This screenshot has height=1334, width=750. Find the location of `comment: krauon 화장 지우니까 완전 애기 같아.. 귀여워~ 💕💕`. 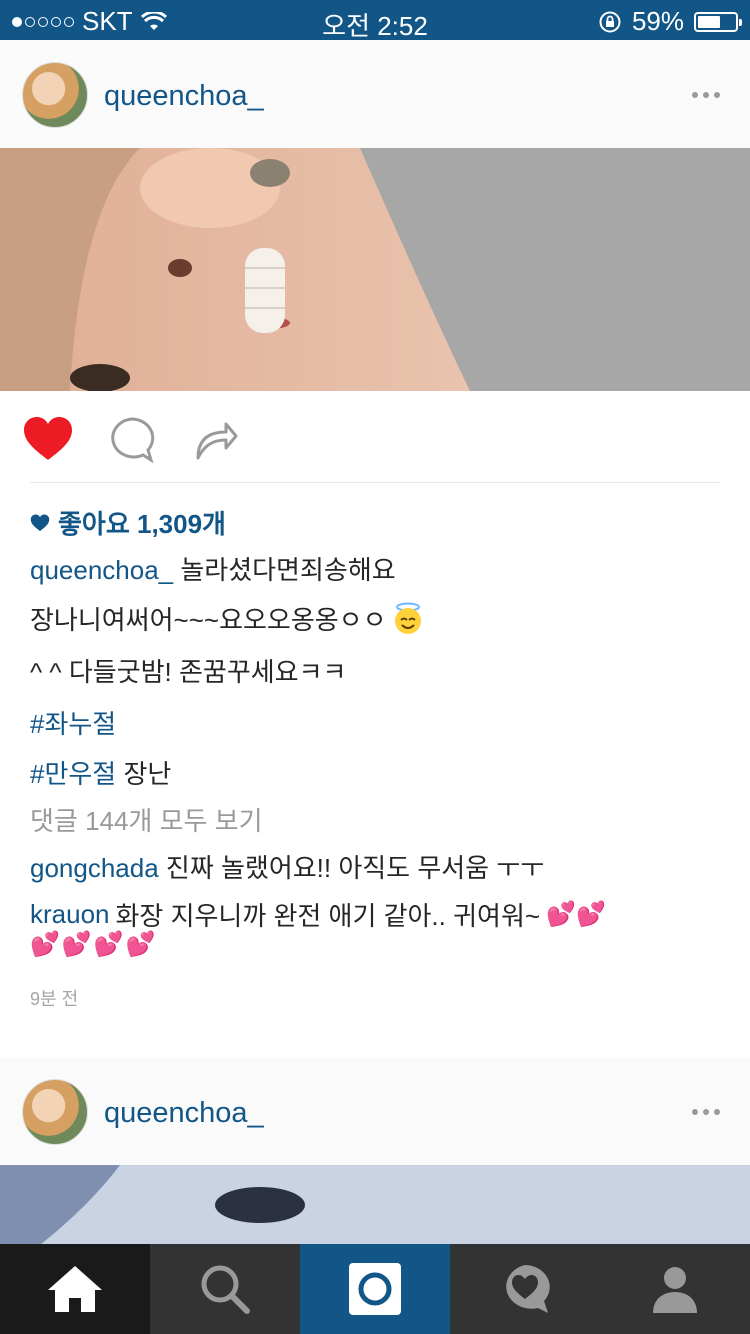

comment: krauon 화장 지우니까 완전 애기 같아.. 귀여워~ 💕💕 is located at coordinates (318, 914).